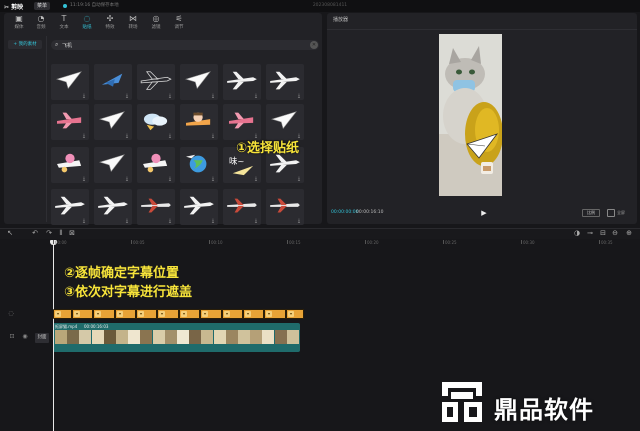 The width and height of the screenshot is (640, 431). Describe the element at coordinates (12, 337) in the screenshot. I see `lock-track-icon: ⊡` at that location.